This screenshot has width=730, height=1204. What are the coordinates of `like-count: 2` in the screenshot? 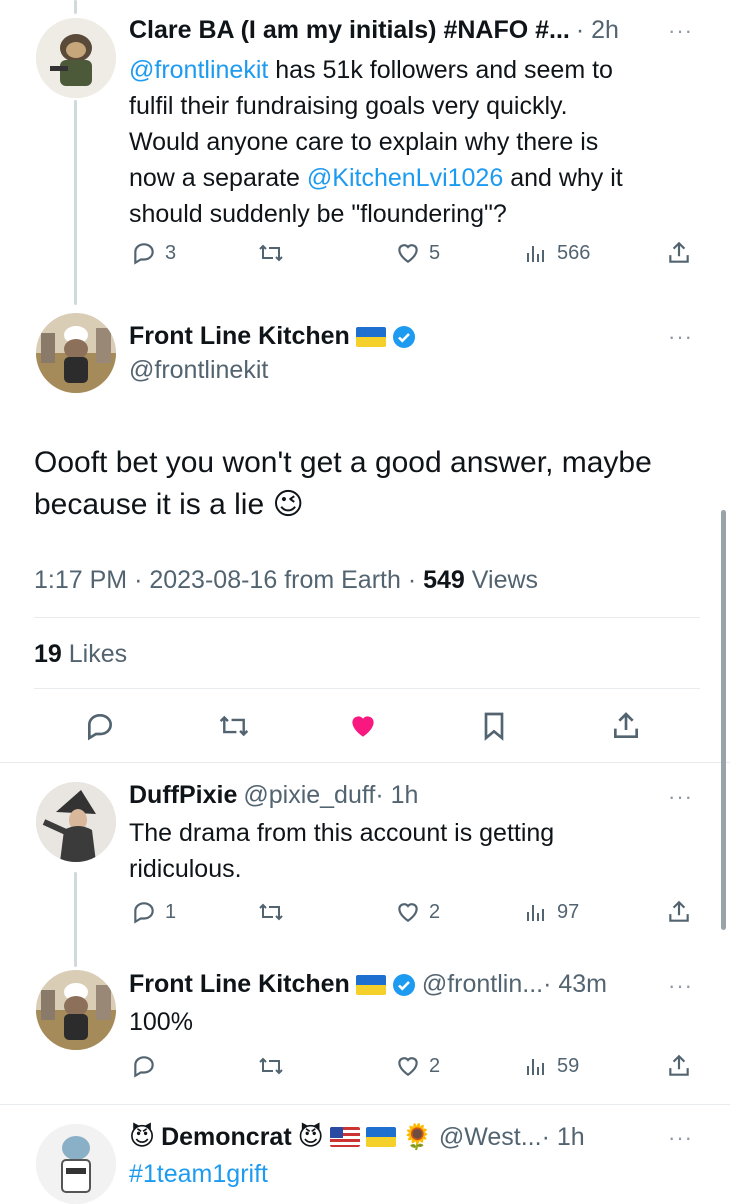 It's located at (435, 1065).